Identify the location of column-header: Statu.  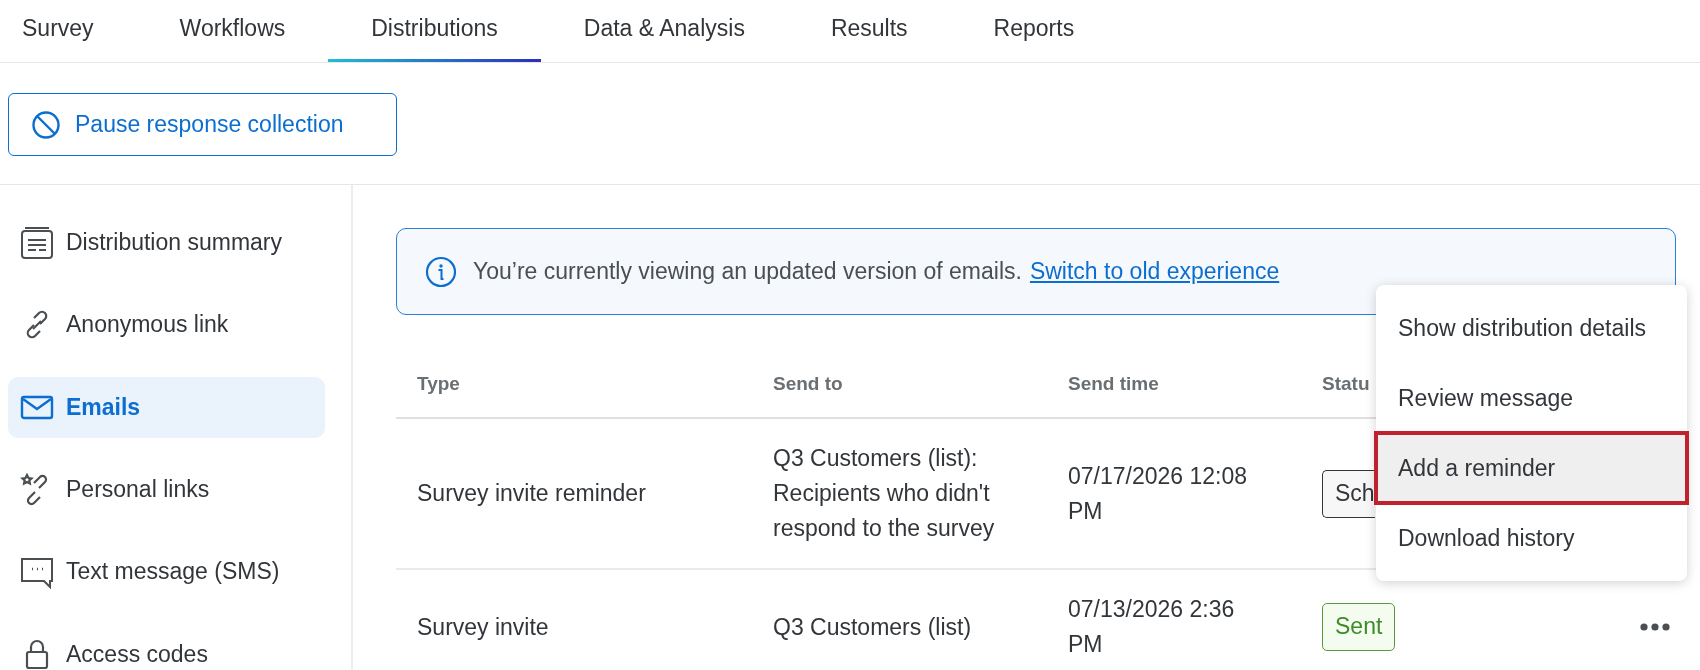
(1346, 384).